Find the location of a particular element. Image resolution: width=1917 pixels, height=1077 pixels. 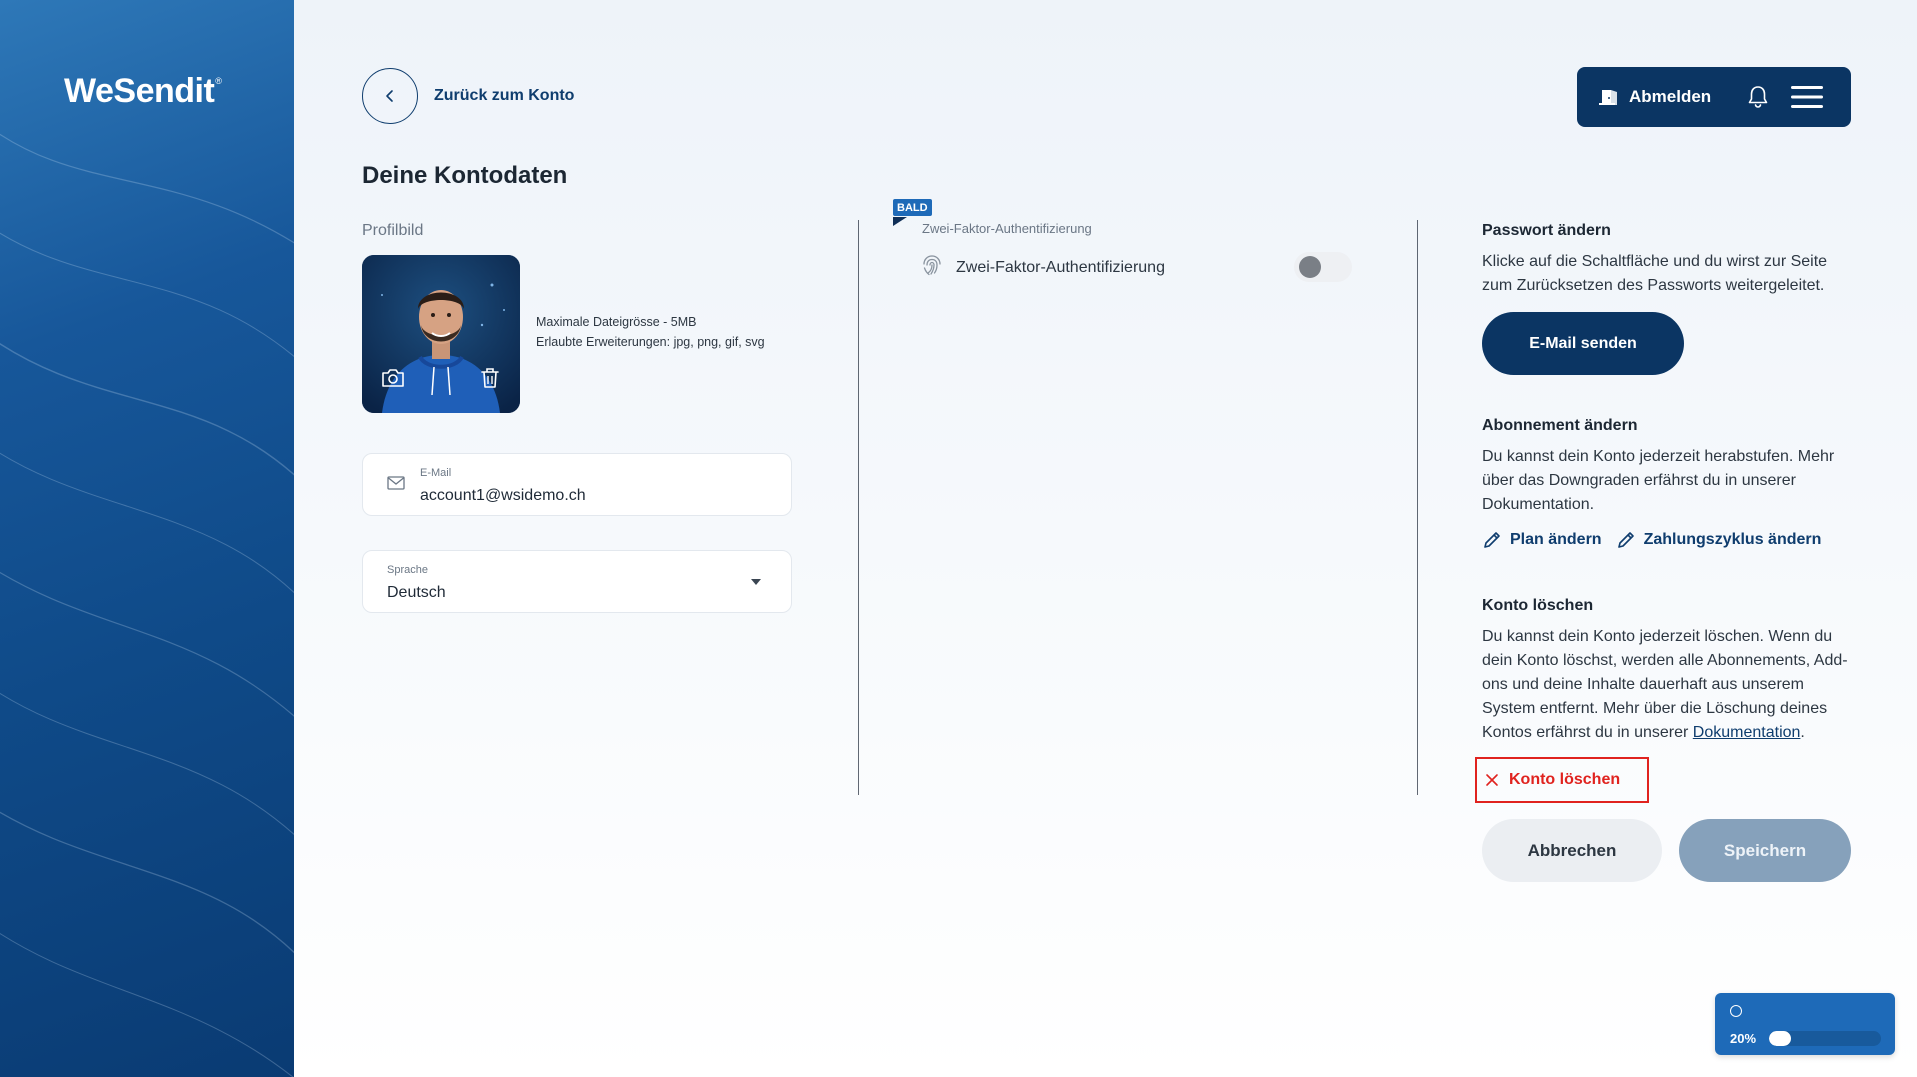

caret-down-icon is located at coordinates (756, 582).